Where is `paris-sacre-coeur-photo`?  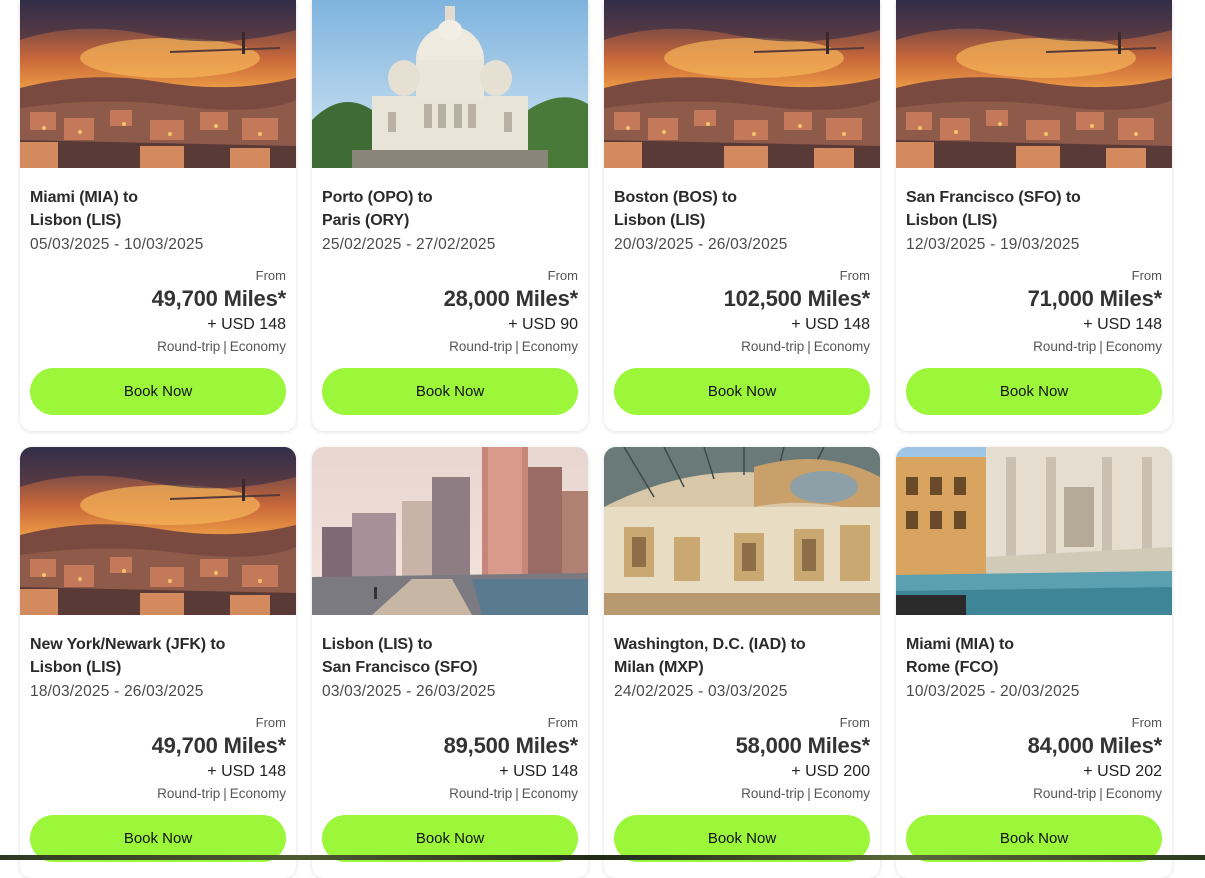
paris-sacre-coeur-photo is located at coordinates (450, 84).